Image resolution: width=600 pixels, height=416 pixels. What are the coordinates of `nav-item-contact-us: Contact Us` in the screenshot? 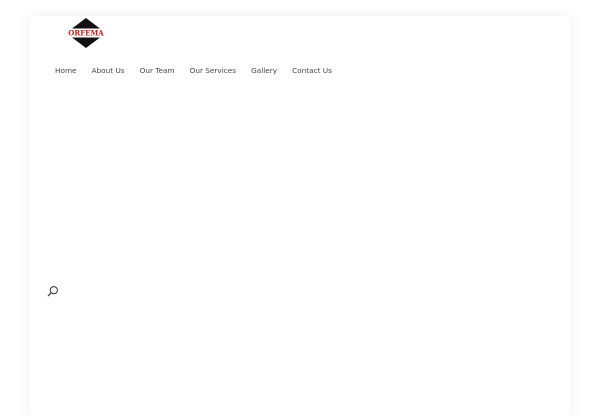 It's located at (312, 70).